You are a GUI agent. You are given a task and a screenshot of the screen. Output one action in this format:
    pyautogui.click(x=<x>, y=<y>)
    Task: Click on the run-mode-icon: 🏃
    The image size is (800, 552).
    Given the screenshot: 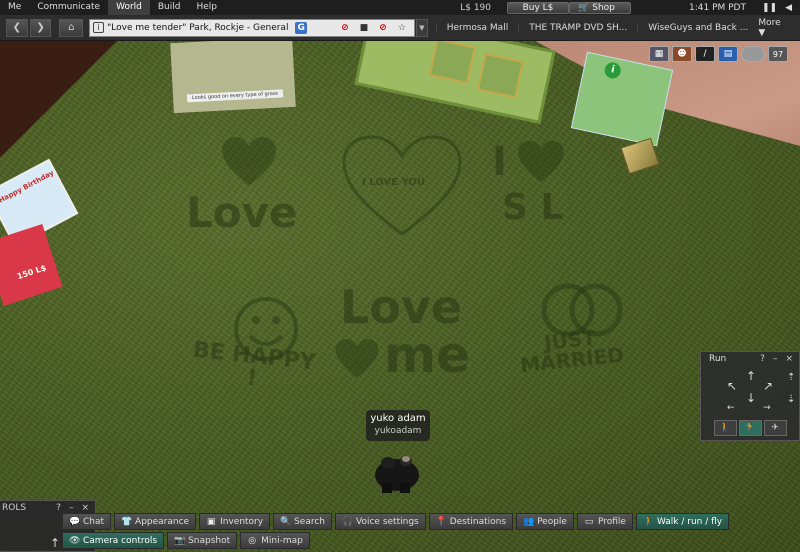 What is the action you would take?
    pyautogui.click(x=750, y=428)
    